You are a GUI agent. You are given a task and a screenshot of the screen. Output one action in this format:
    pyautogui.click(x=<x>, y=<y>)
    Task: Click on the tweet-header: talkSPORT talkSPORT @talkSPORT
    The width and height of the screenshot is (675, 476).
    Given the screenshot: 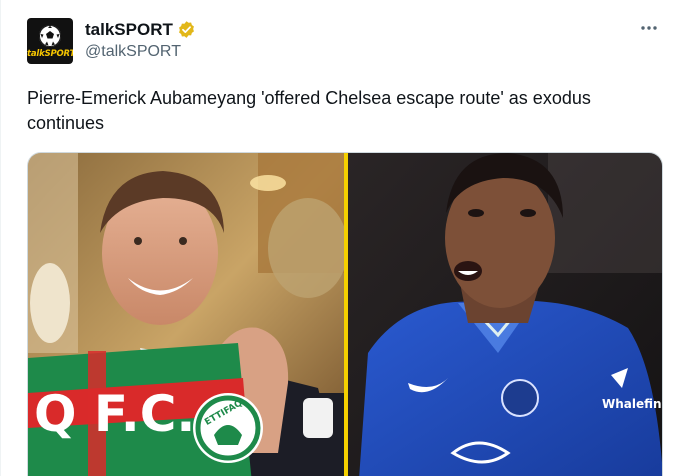 What is the action you would take?
    pyautogui.click(x=111, y=41)
    